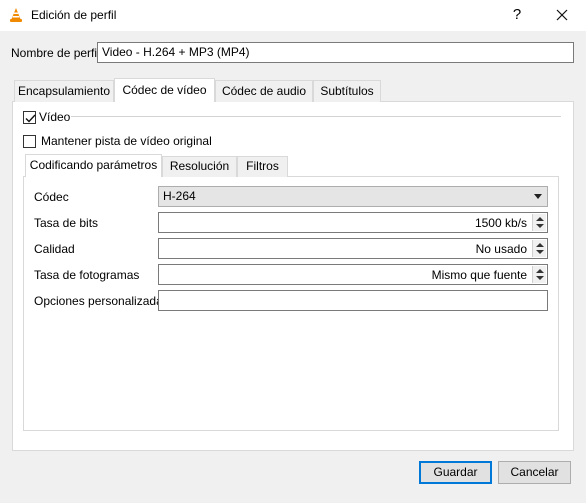 Image resolution: width=586 pixels, height=503 pixels. I want to click on video-checkbox, so click(29, 117).